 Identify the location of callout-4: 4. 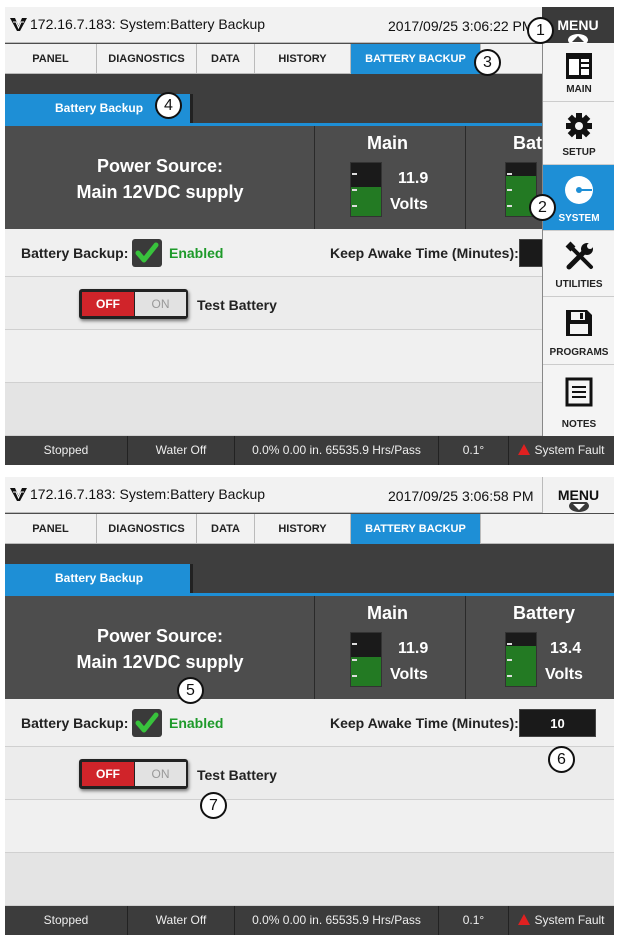
(168, 105).